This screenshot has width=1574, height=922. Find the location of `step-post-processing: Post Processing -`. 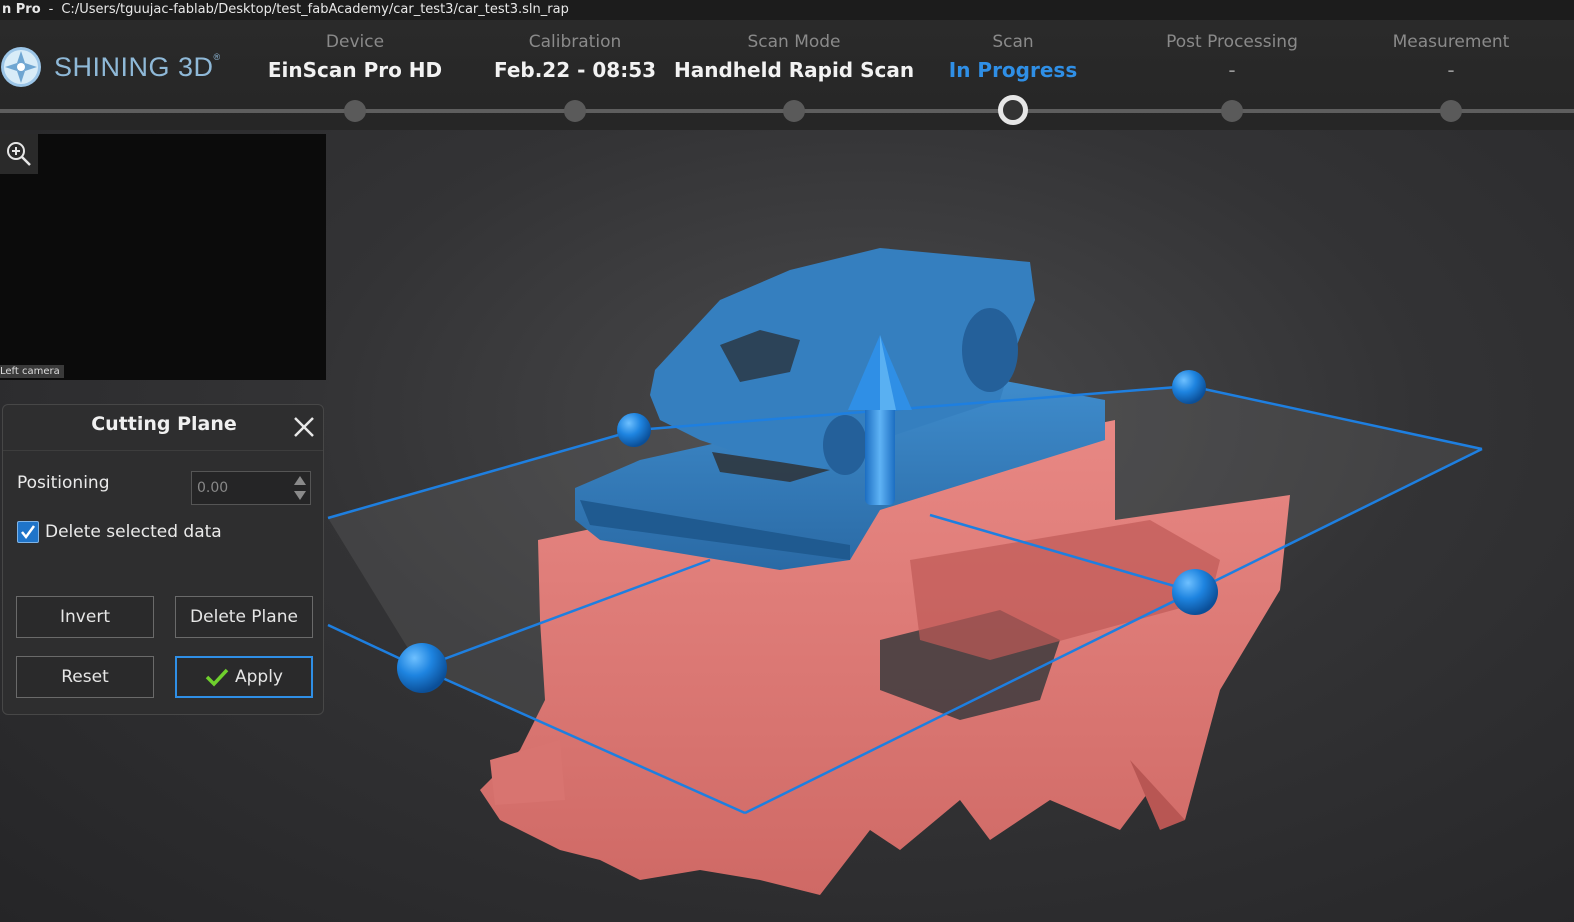

step-post-processing: Post Processing - is located at coordinates (1232, 57).